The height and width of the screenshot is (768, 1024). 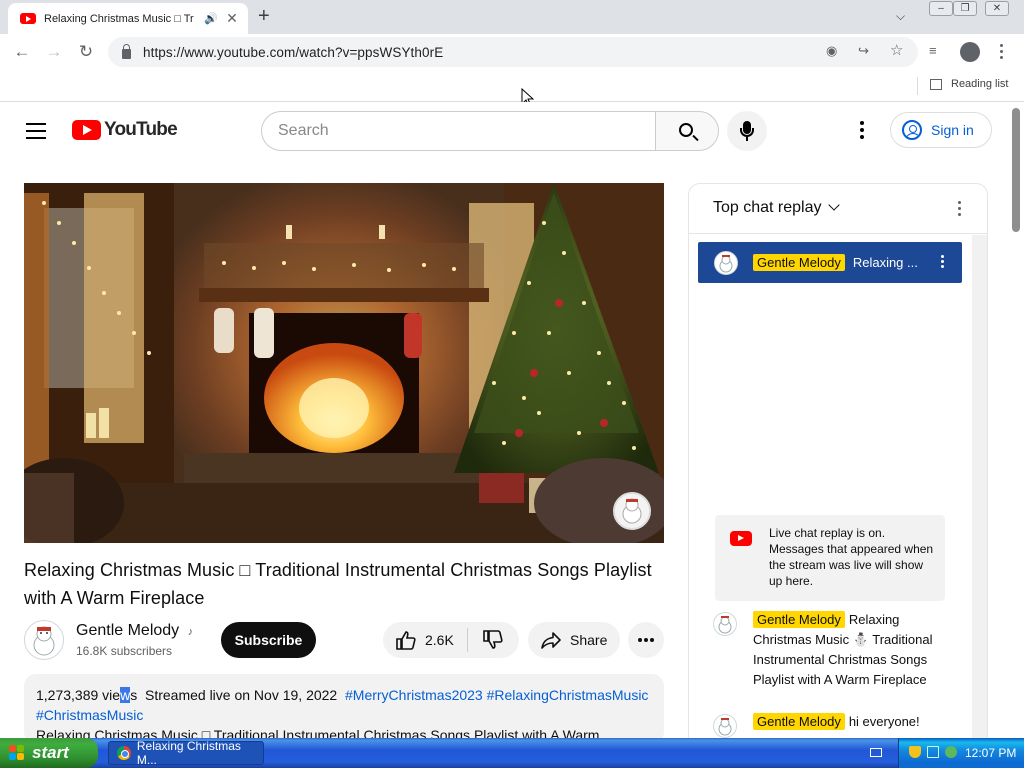 What do you see at coordinates (190, 632) in the screenshot?
I see `music-note-icon: ♪` at bounding box center [190, 632].